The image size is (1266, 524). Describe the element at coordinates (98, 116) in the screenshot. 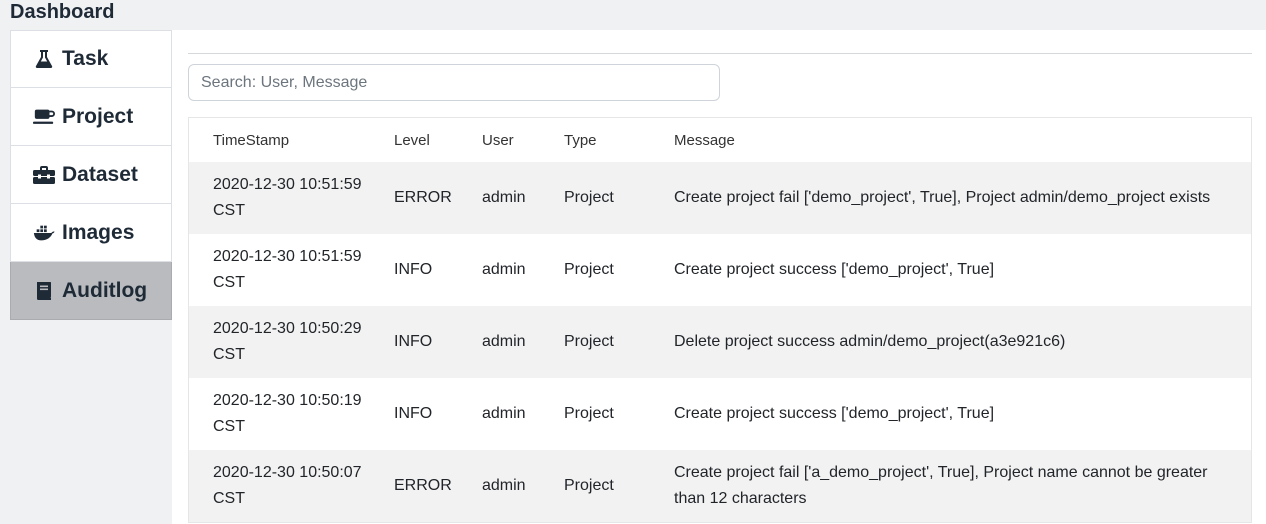

I see `sidebar-item-label: Project` at that location.